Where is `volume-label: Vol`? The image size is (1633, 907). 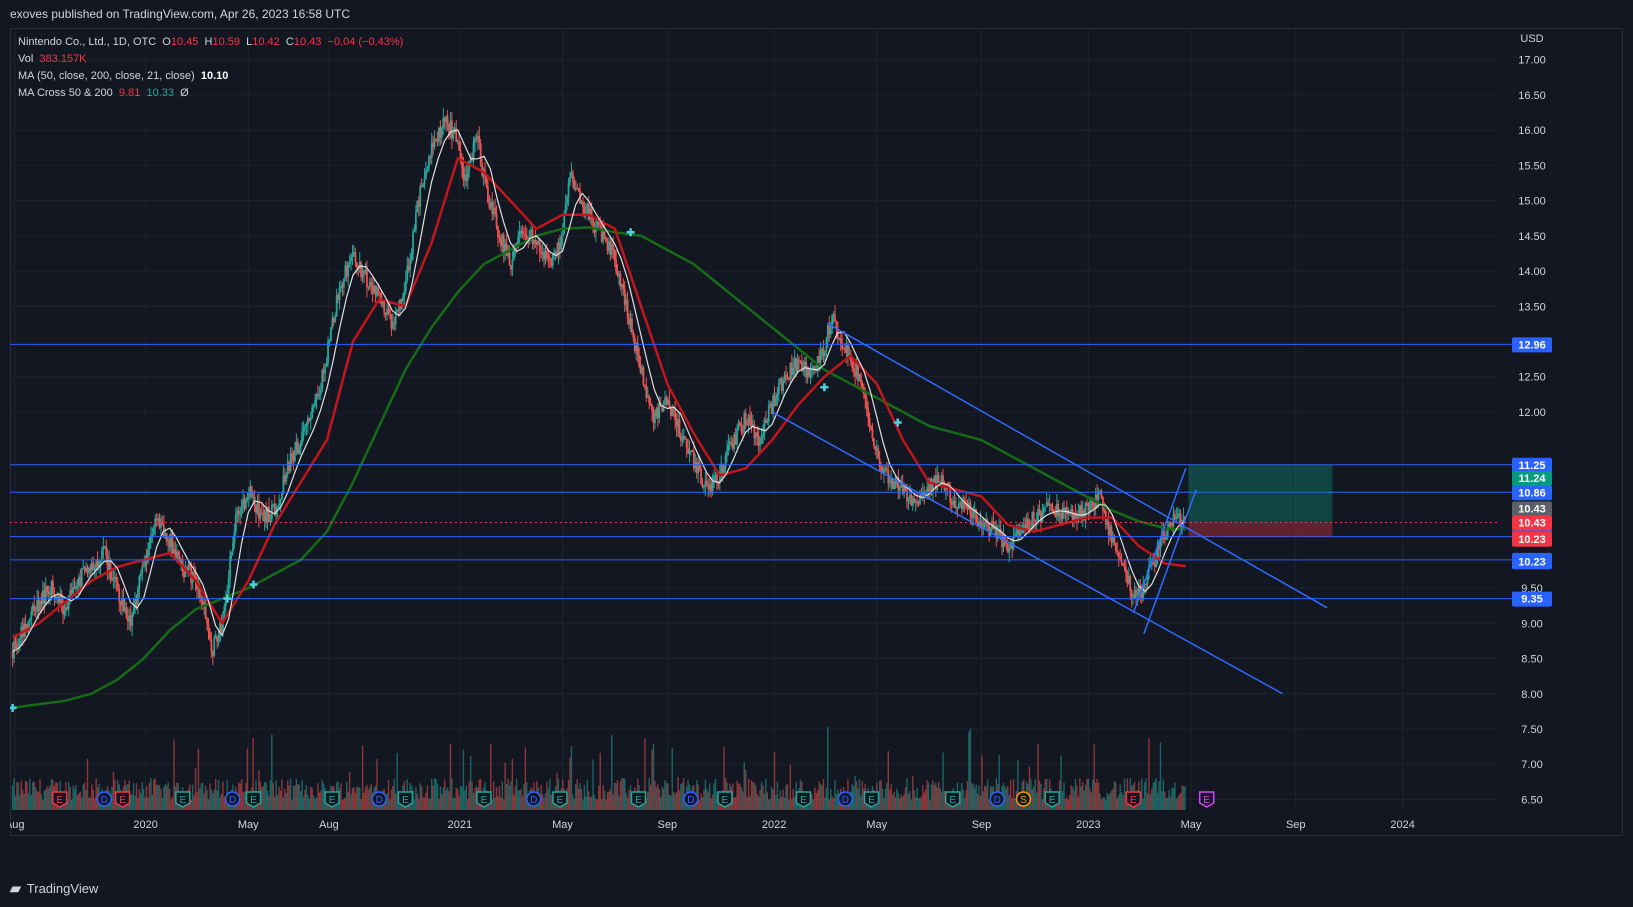 volume-label: Vol is located at coordinates (25, 59).